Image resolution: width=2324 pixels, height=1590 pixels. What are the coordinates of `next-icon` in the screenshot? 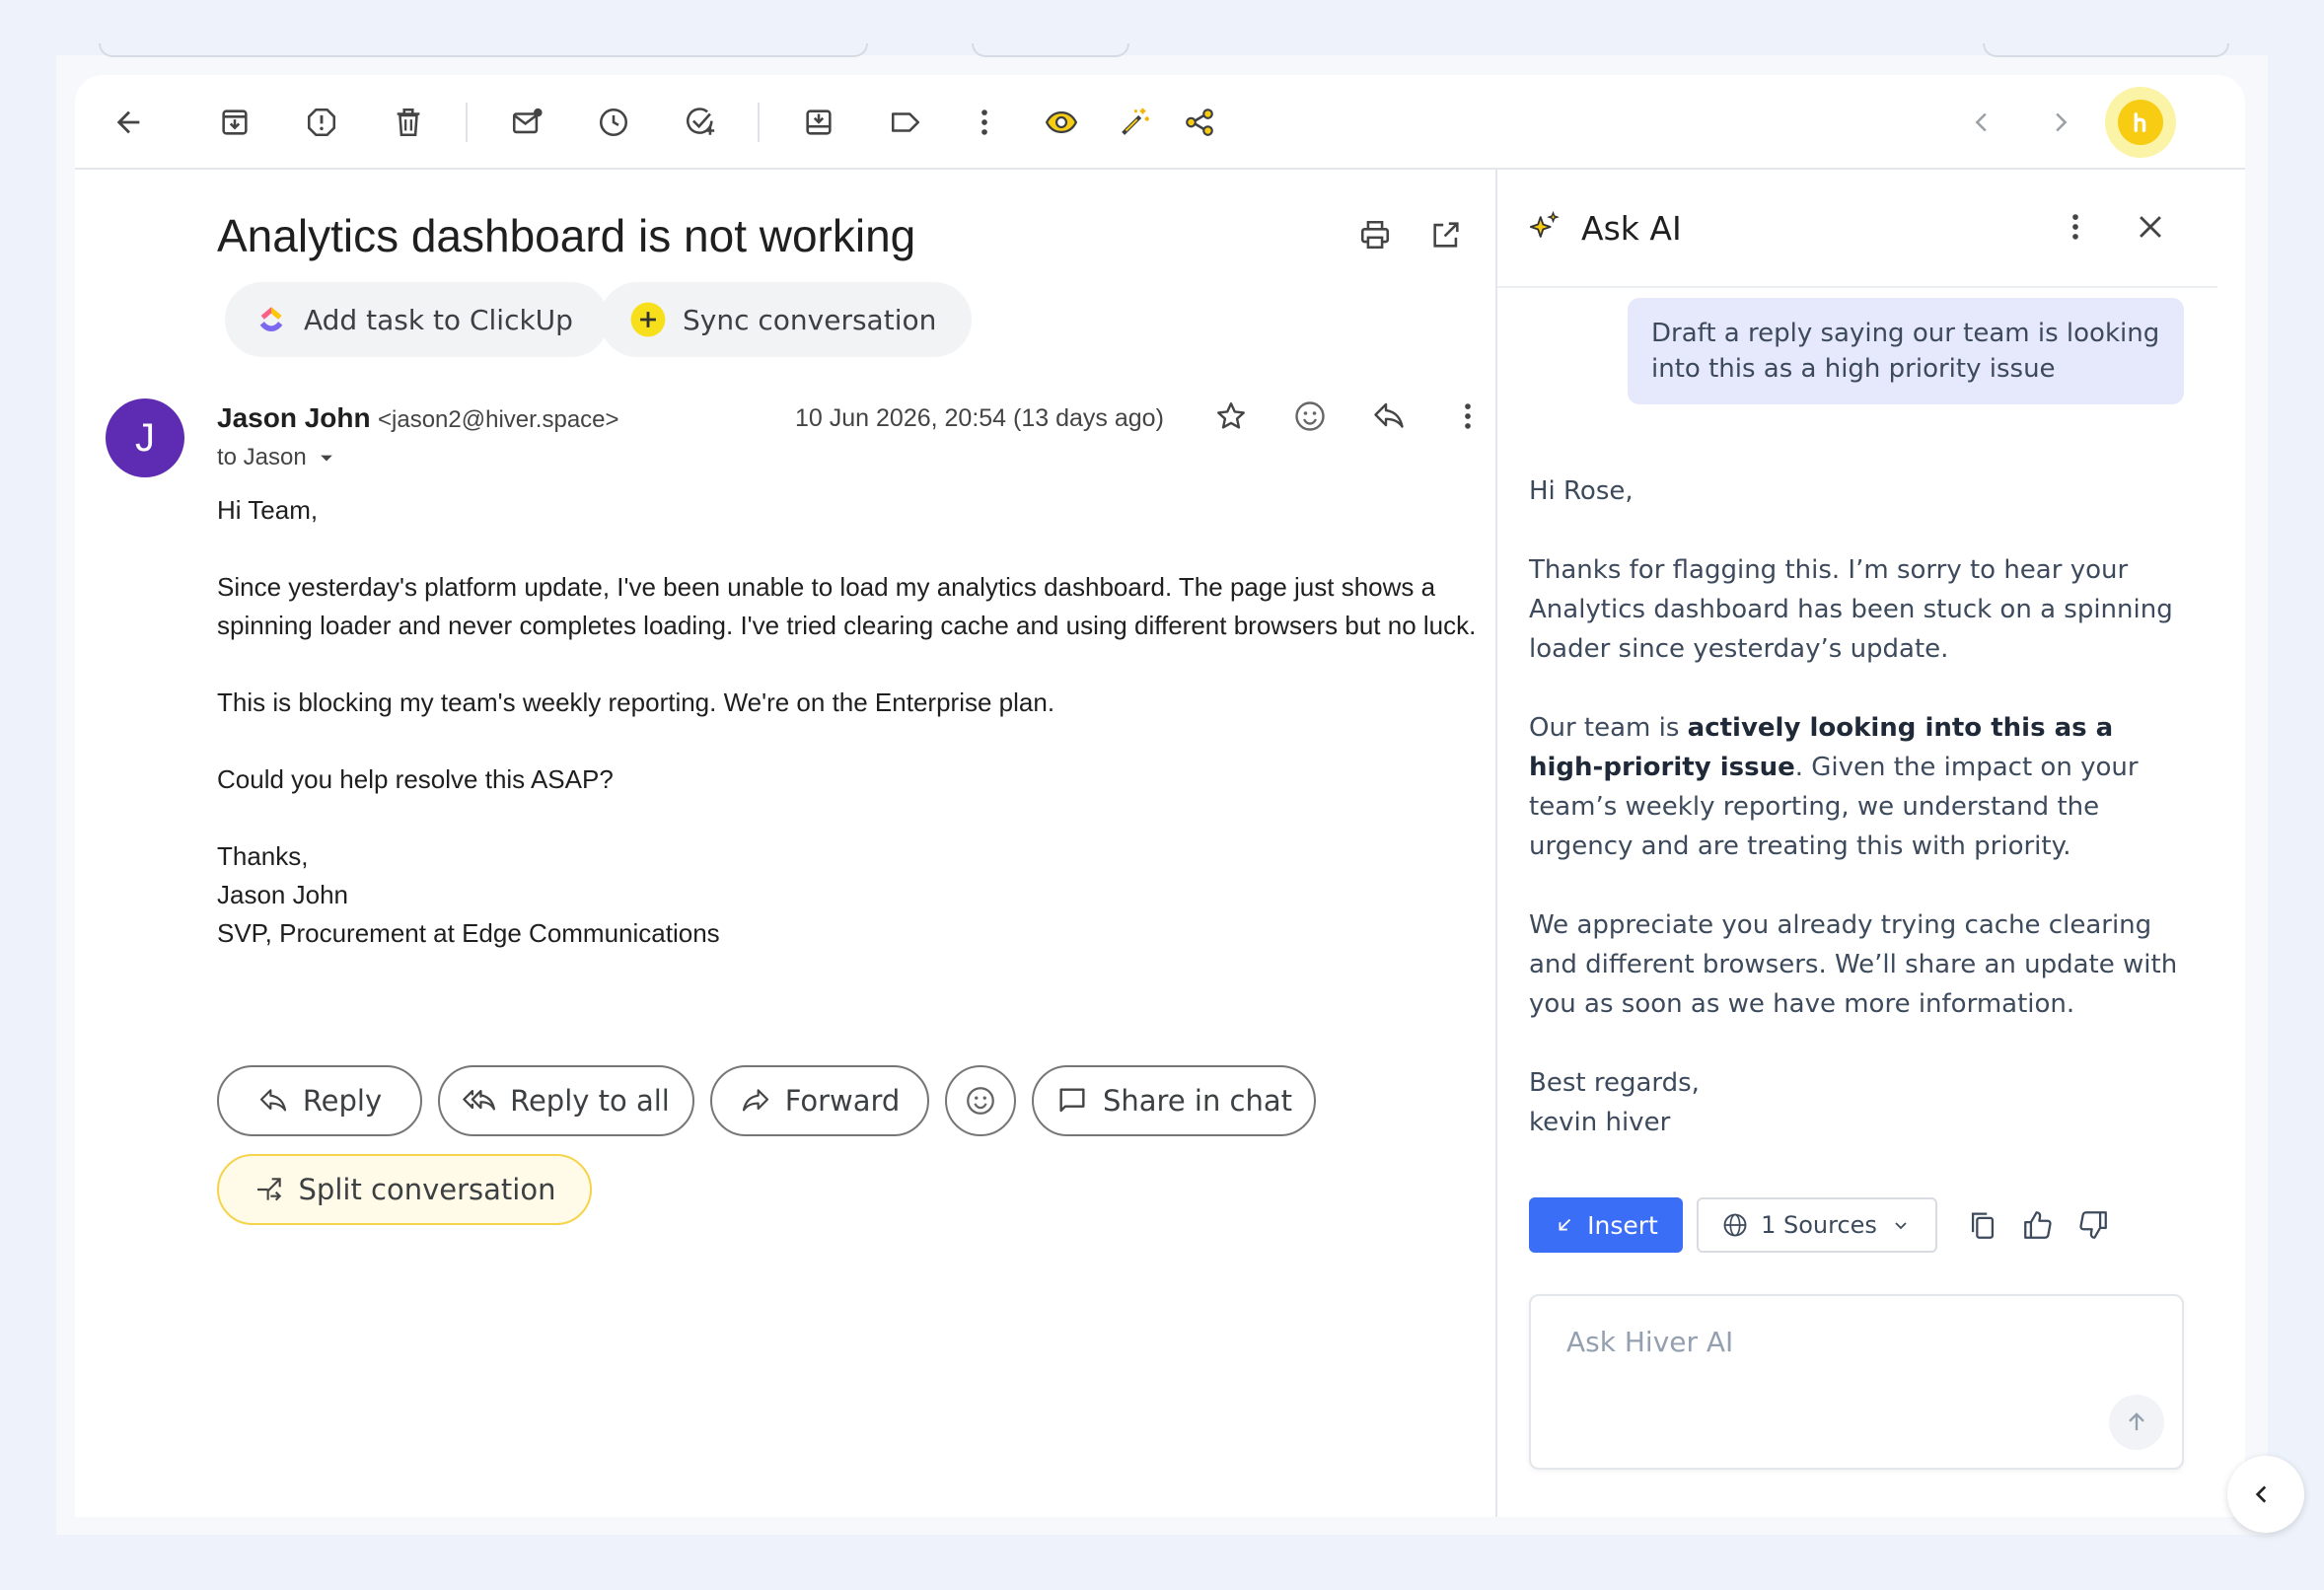 It's located at (2059, 122).